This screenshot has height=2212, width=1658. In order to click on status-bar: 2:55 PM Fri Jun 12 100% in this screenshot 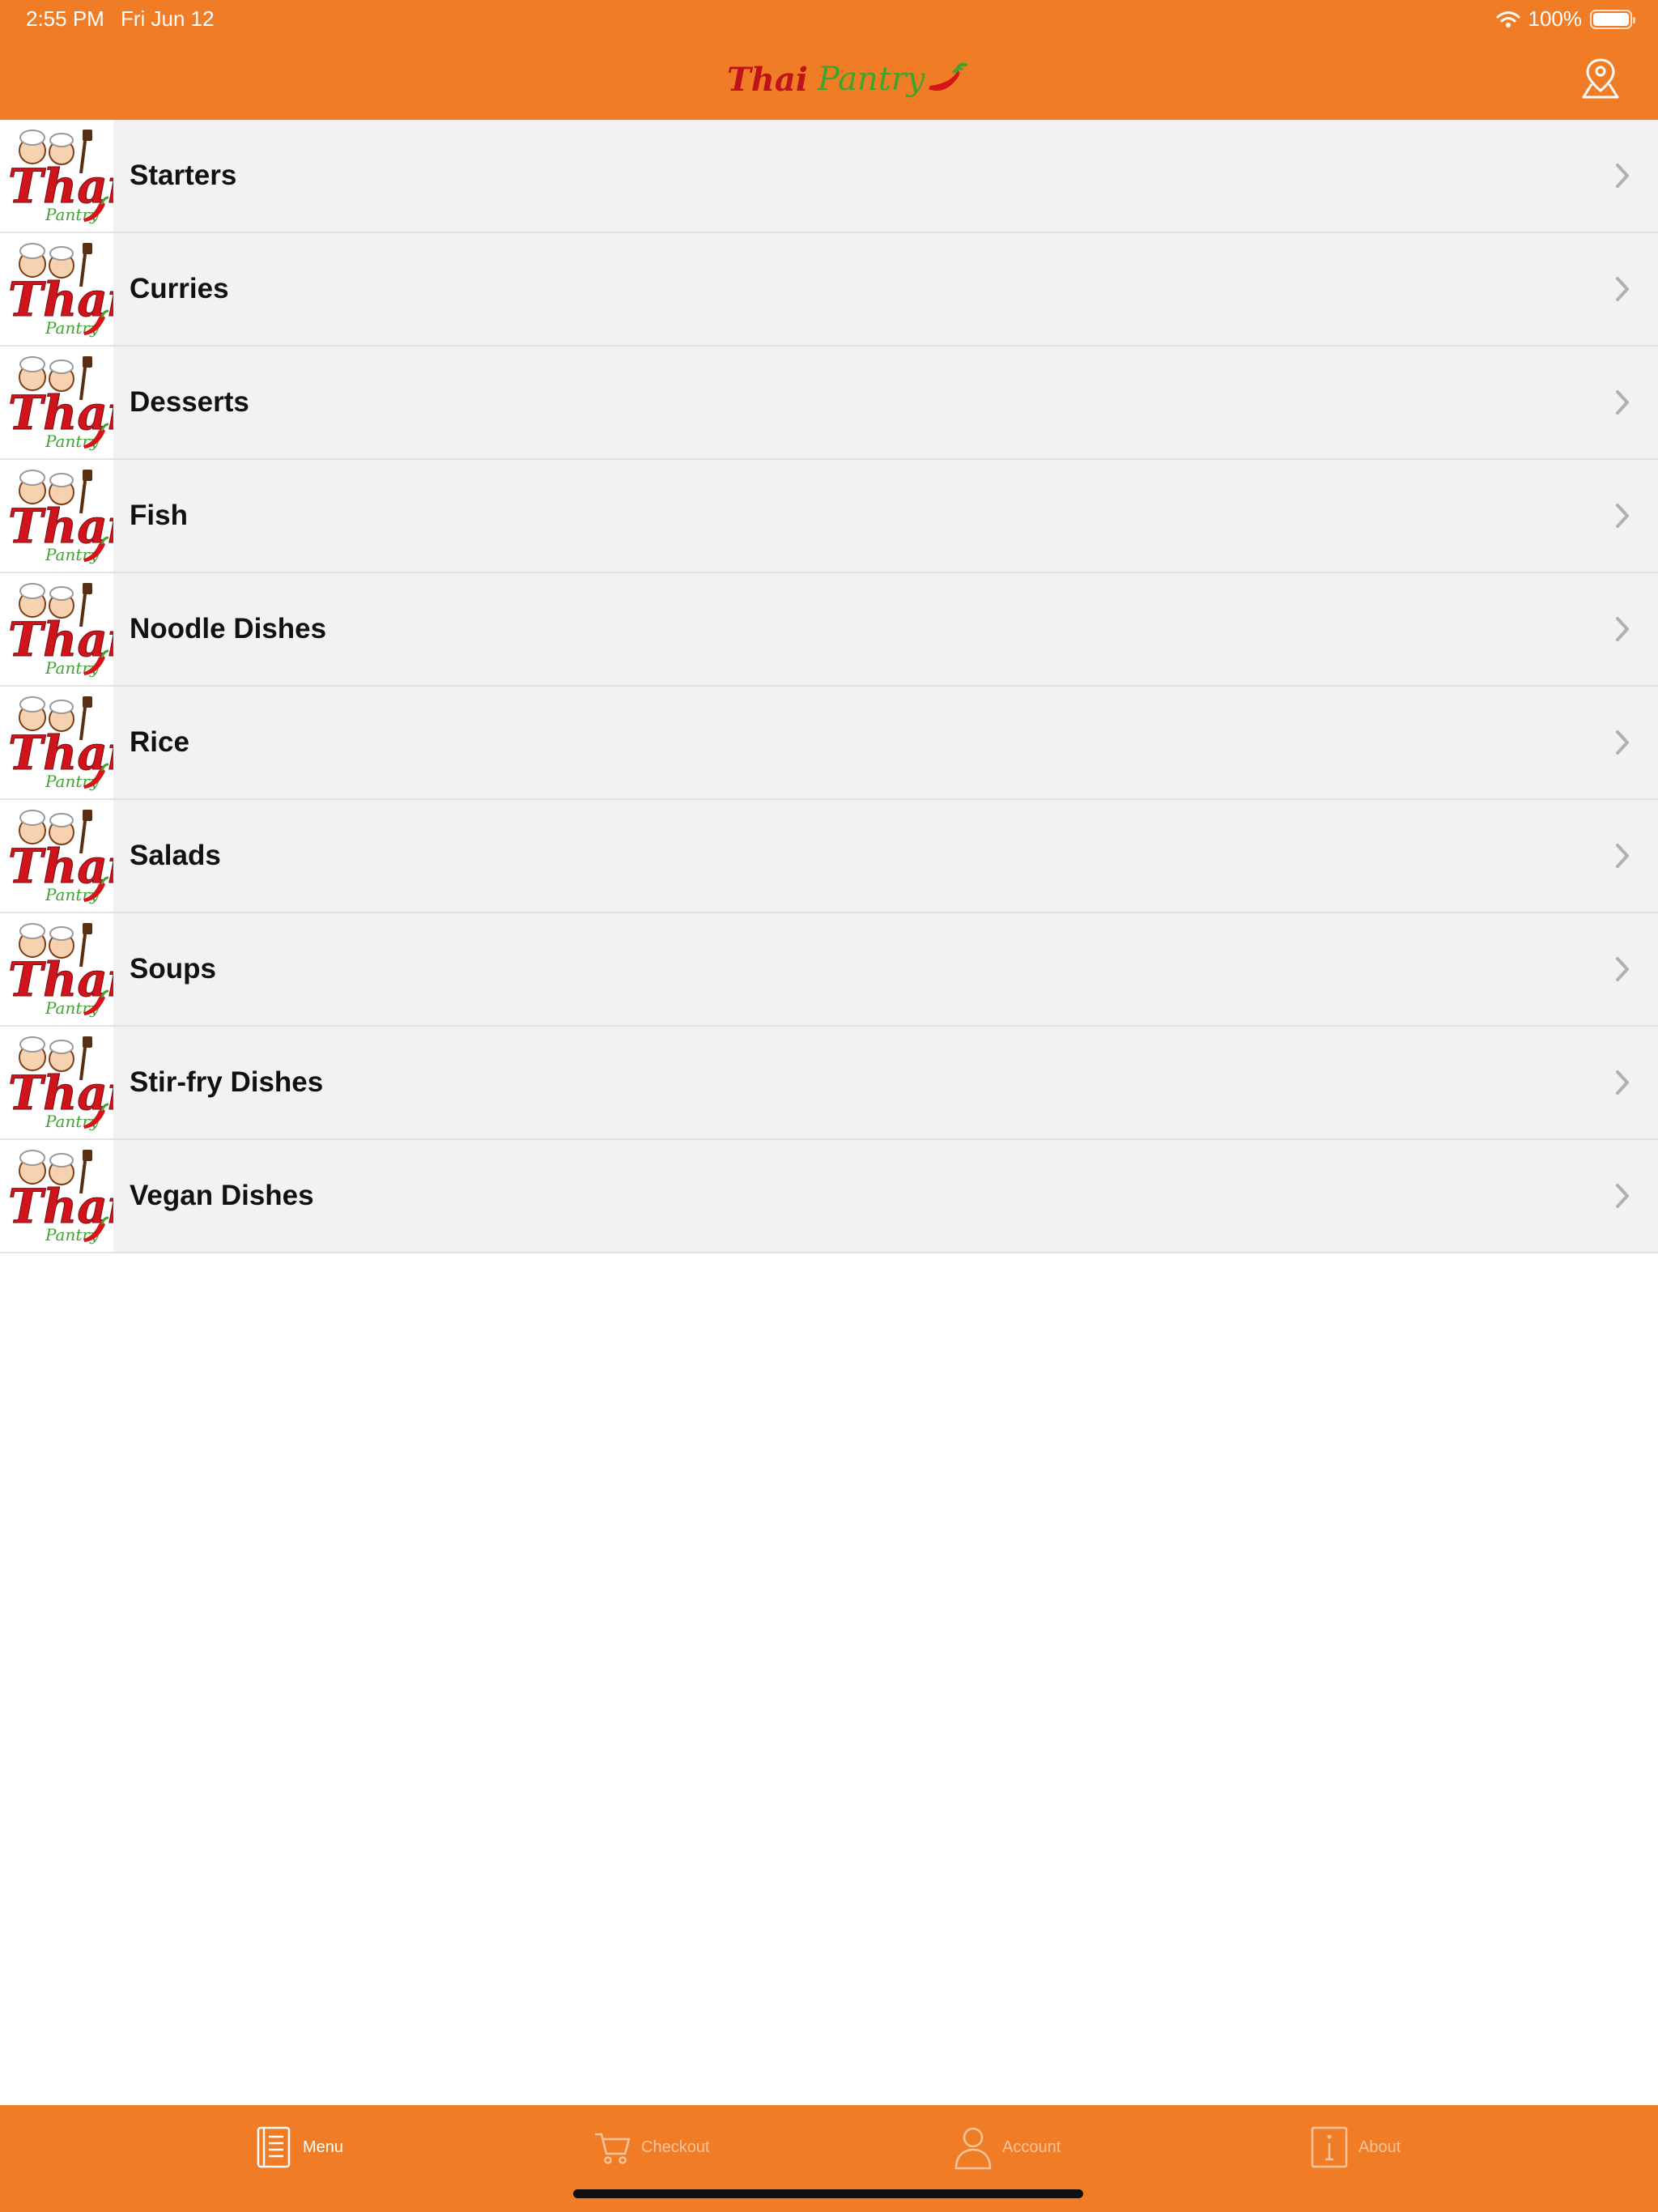, I will do `click(829, 19)`.